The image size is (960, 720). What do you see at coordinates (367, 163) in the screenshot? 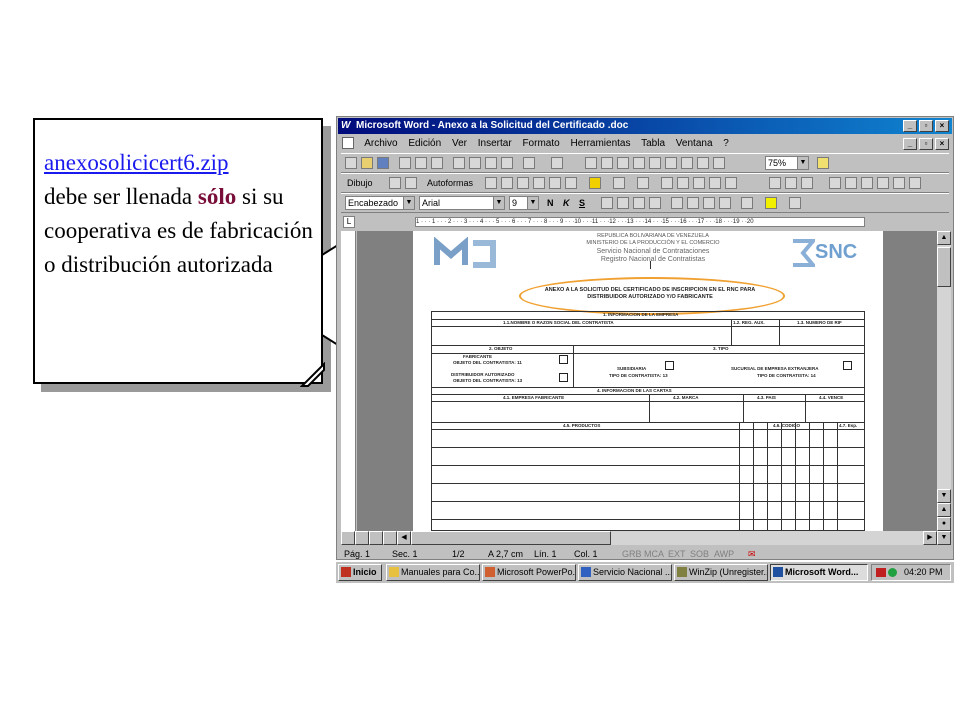
I see `open-icon` at bounding box center [367, 163].